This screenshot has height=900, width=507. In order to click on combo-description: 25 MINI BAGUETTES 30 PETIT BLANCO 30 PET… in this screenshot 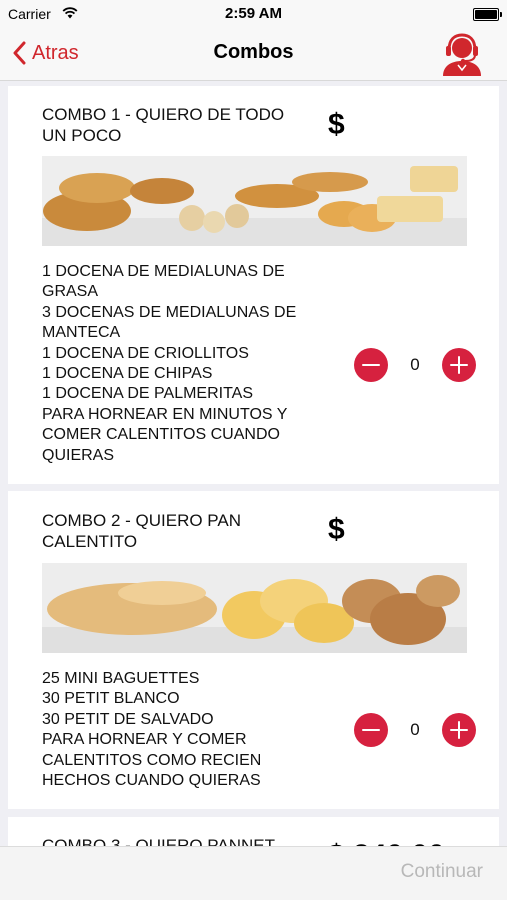, I will do `click(182, 730)`.